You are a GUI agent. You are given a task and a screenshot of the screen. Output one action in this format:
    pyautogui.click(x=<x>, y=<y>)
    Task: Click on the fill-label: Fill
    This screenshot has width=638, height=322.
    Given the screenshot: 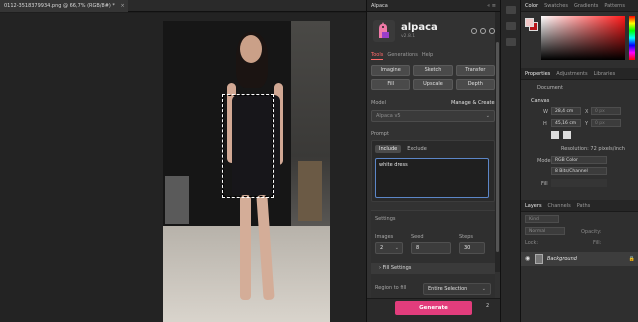 What is the action you would take?
    pyautogui.click(x=544, y=184)
    